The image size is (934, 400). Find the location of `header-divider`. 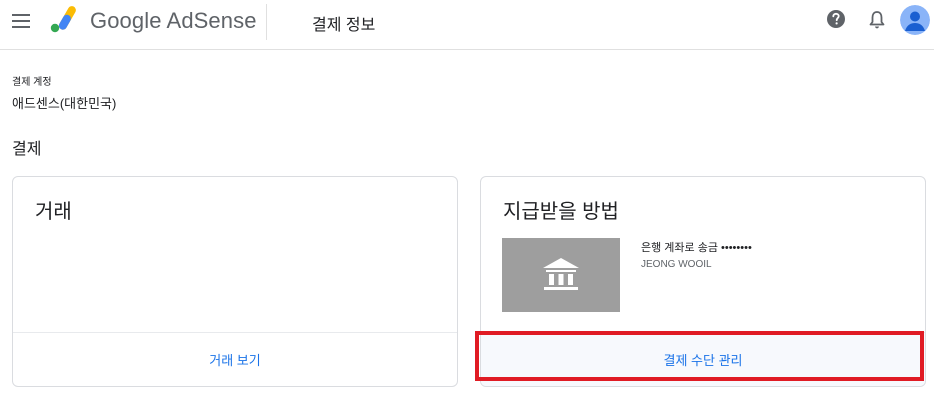

header-divider is located at coordinates (266, 22).